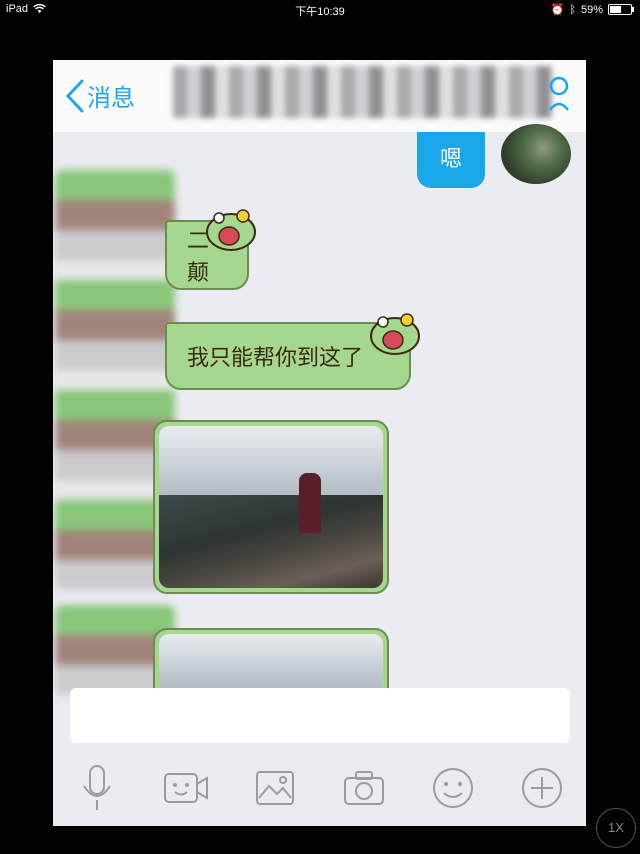  I want to click on profile-icon, so click(559, 96).